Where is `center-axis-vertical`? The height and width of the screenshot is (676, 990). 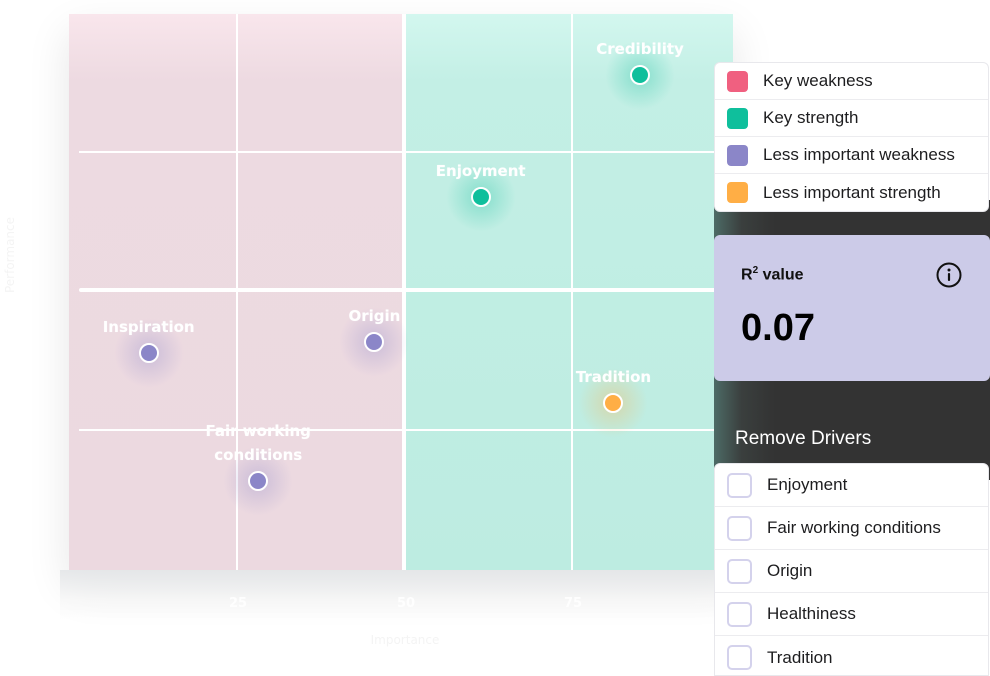
center-axis-vertical is located at coordinates (404, 292).